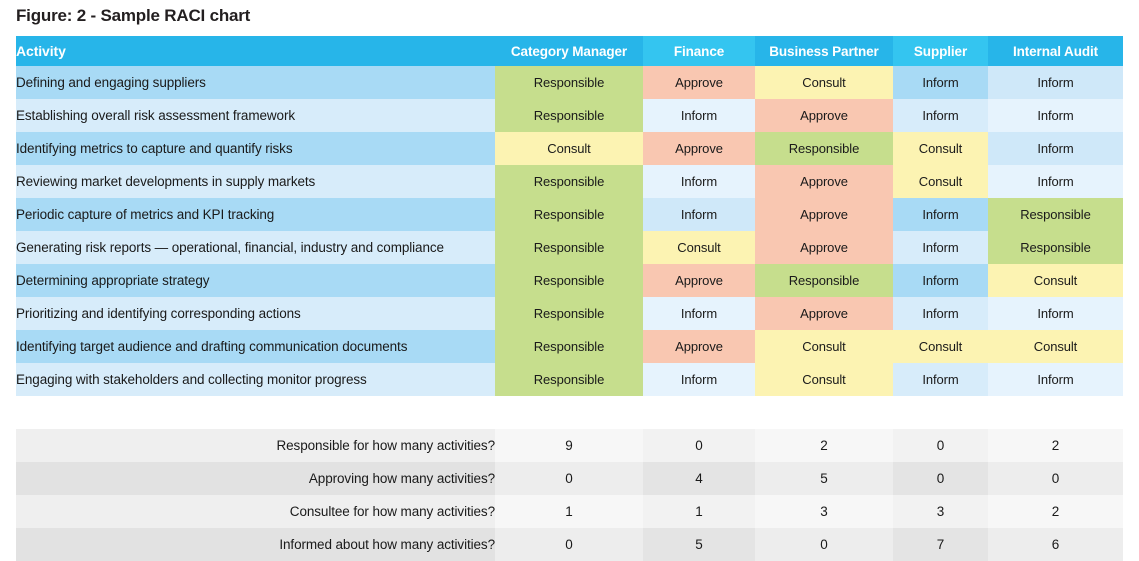 Image resolution: width=1139 pixels, height=561 pixels. I want to click on summary-row: Informed about how many activities? 0 5 0 7 6, so click(569, 544).